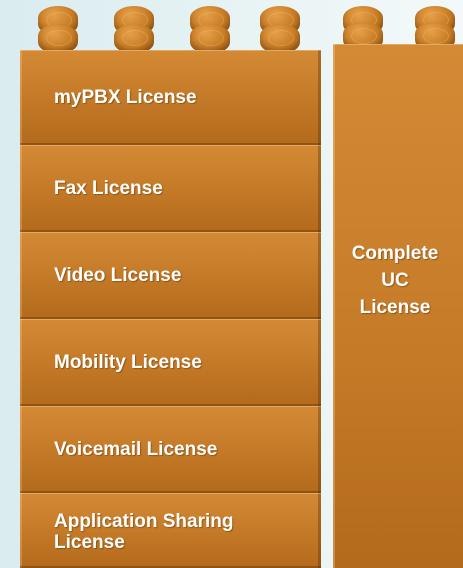  I want to click on brick-voicemail: Voicemail License, so click(170, 449).